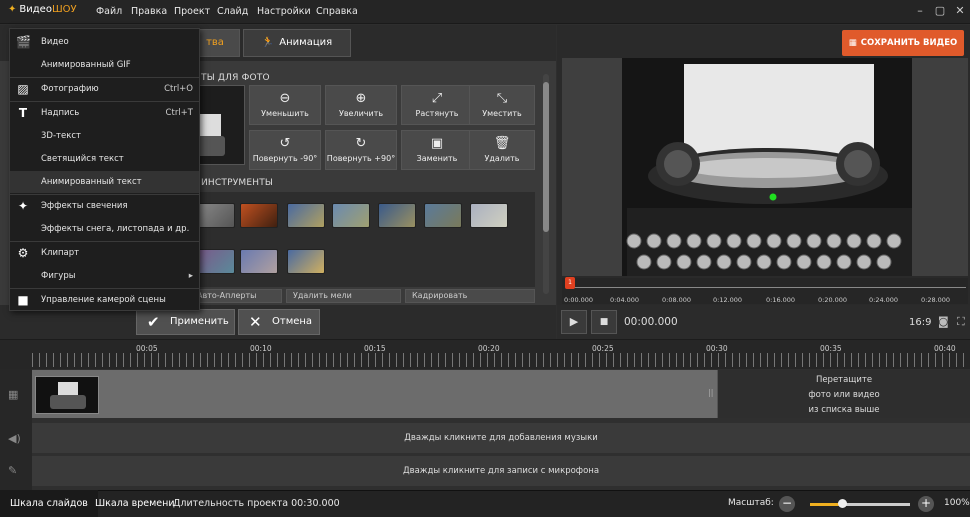 The height and width of the screenshot is (517, 970). Describe the element at coordinates (68, 402) in the screenshot. I see `clip-typewriter` at that location.